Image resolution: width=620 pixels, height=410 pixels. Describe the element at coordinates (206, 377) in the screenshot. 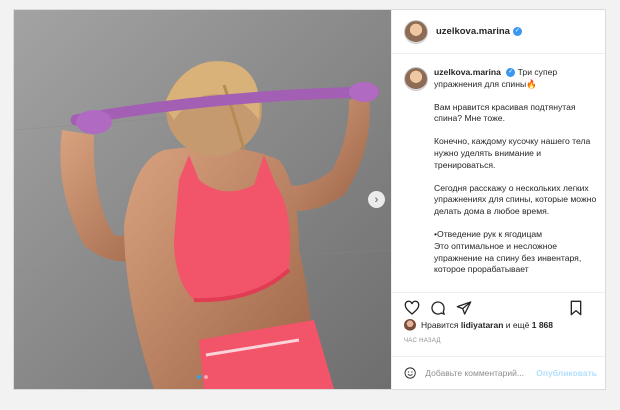

I see `carousel-dot` at that location.